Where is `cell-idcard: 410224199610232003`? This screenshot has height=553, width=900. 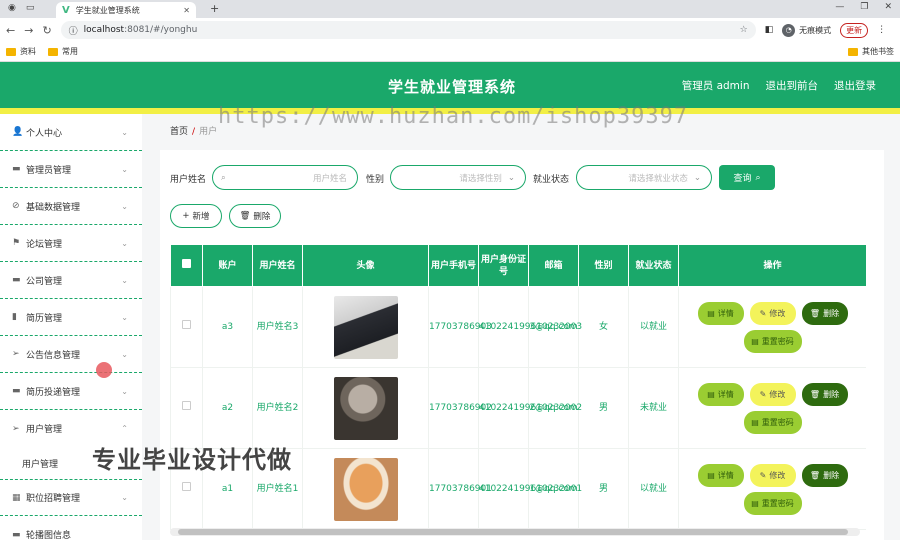 cell-idcard: 410224199610232003 is located at coordinates (530, 327).